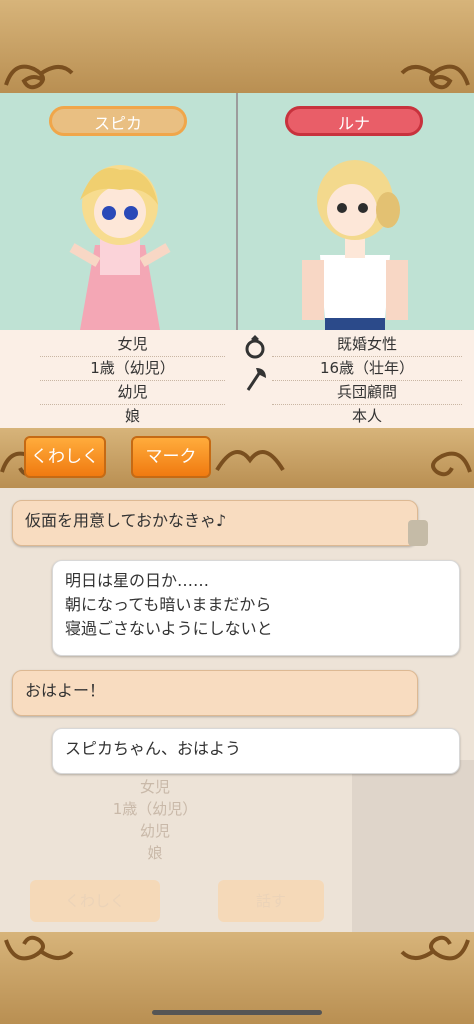 This screenshot has height=1024, width=474. Describe the element at coordinates (367, 416) in the screenshot. I see `right-info-relation: 本人` at that location.